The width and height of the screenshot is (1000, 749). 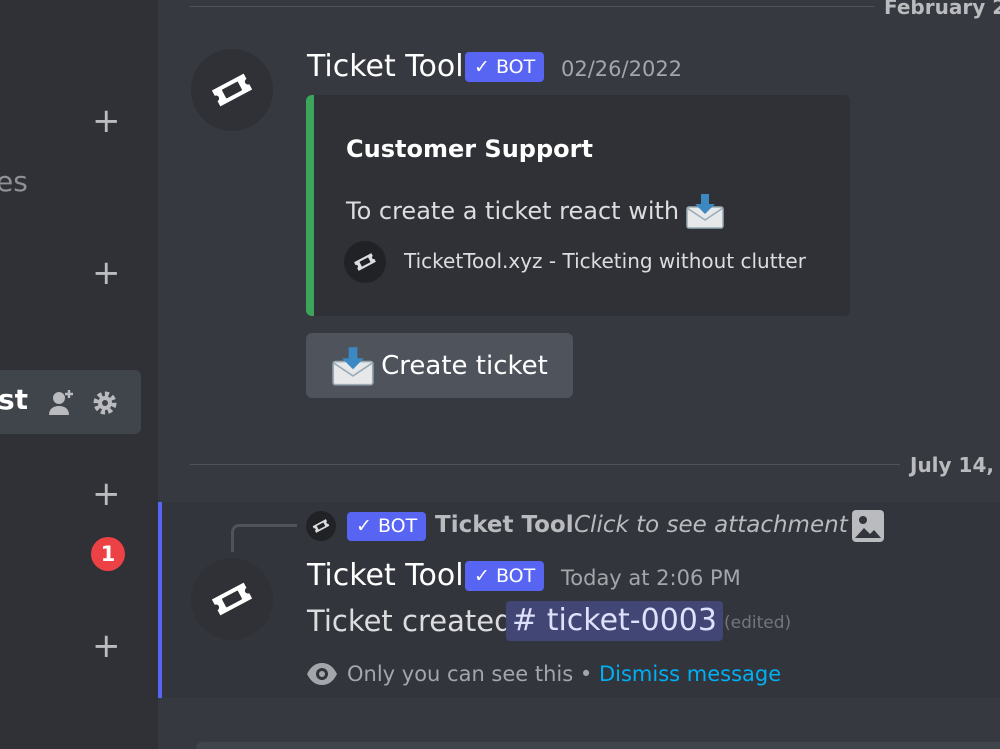 I want to click on embed-title: Customer Support, so click(x=469, y=149).